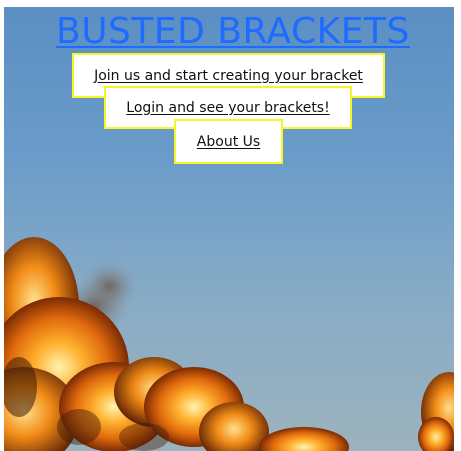  I want to click on about-us-button: About Us, so click(228, 141).